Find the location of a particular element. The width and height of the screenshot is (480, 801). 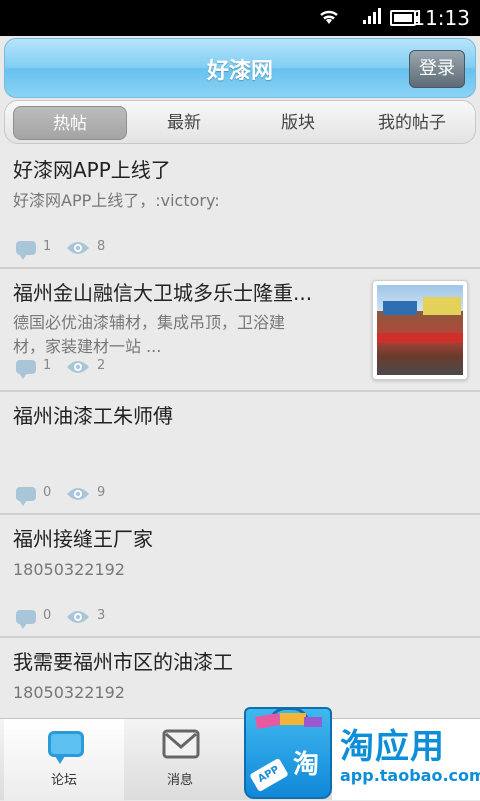

post-title: 好漆网APP上线了 is located at coordinates (92, 170).